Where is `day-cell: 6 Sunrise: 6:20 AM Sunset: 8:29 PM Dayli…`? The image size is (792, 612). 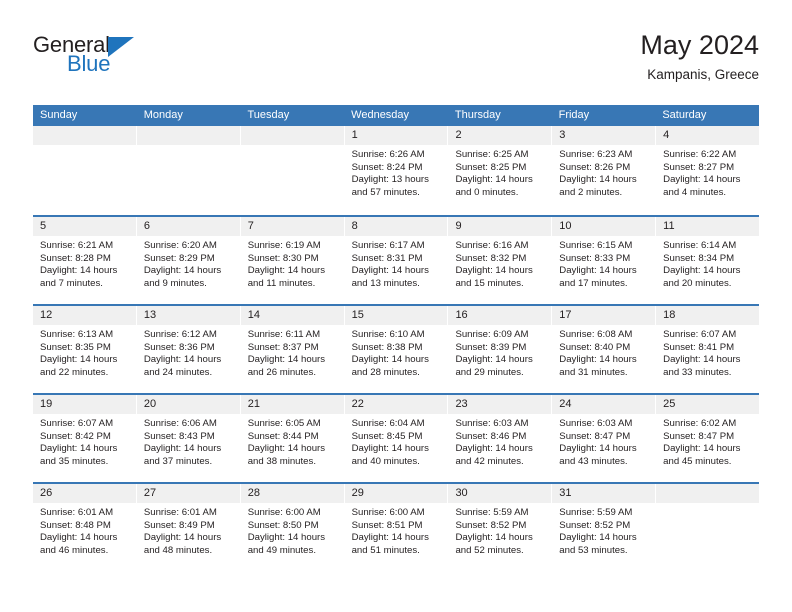
day-cell: 6 Sunrise: 6:20 AM Sunset: 8:29 PM Dayli… is located at coordinates (188, 260).